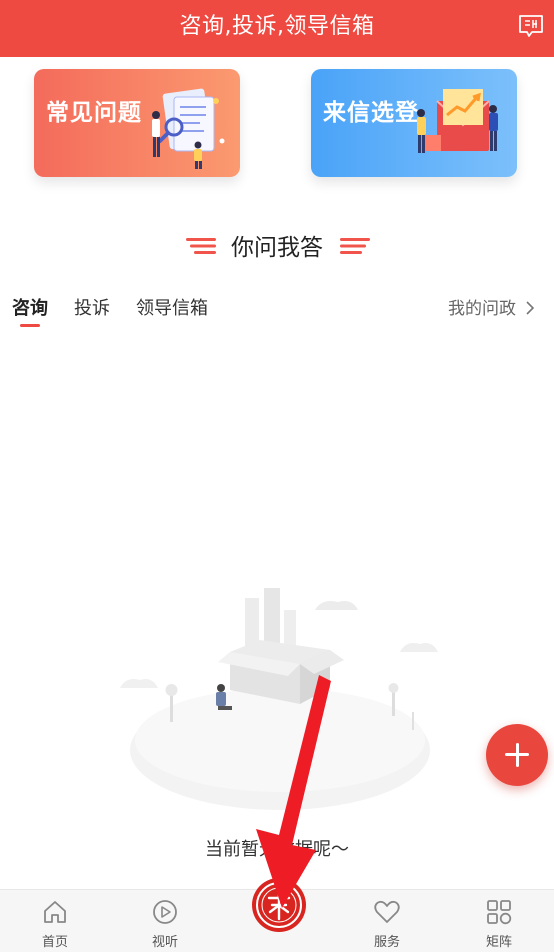  What do you see at coordinates (482, 309) in the screenshot?
I see `my-inquiries-label: 我的问政` at bounding box center [482, 309].